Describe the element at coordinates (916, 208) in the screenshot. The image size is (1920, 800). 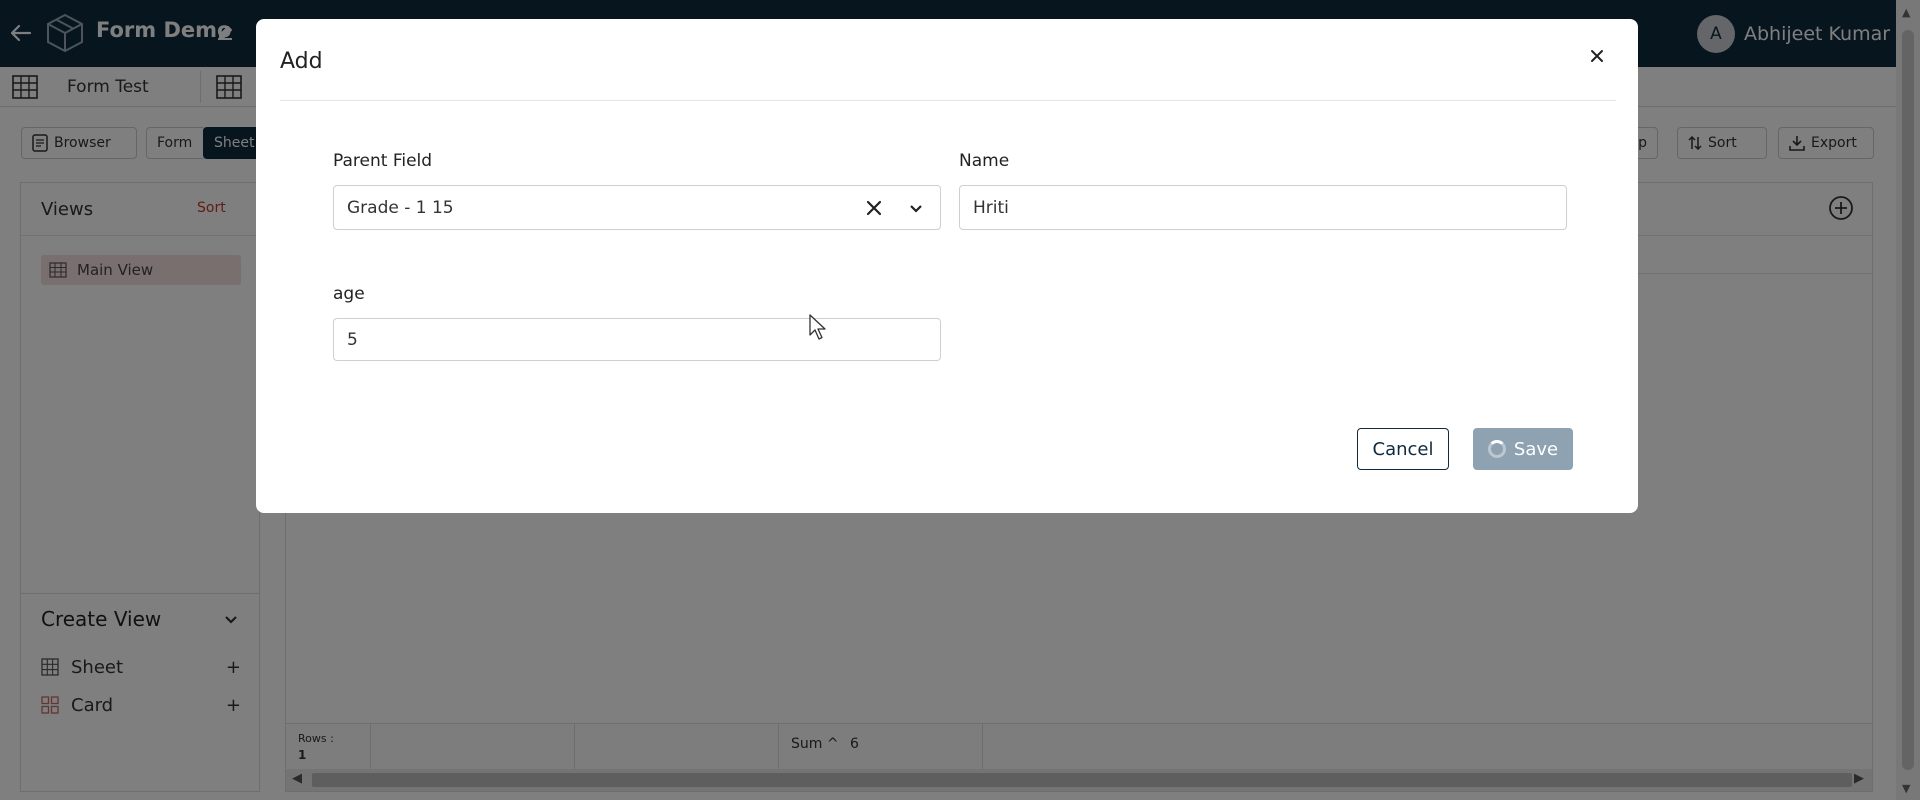
I see `chevron-down-icon` at that location.